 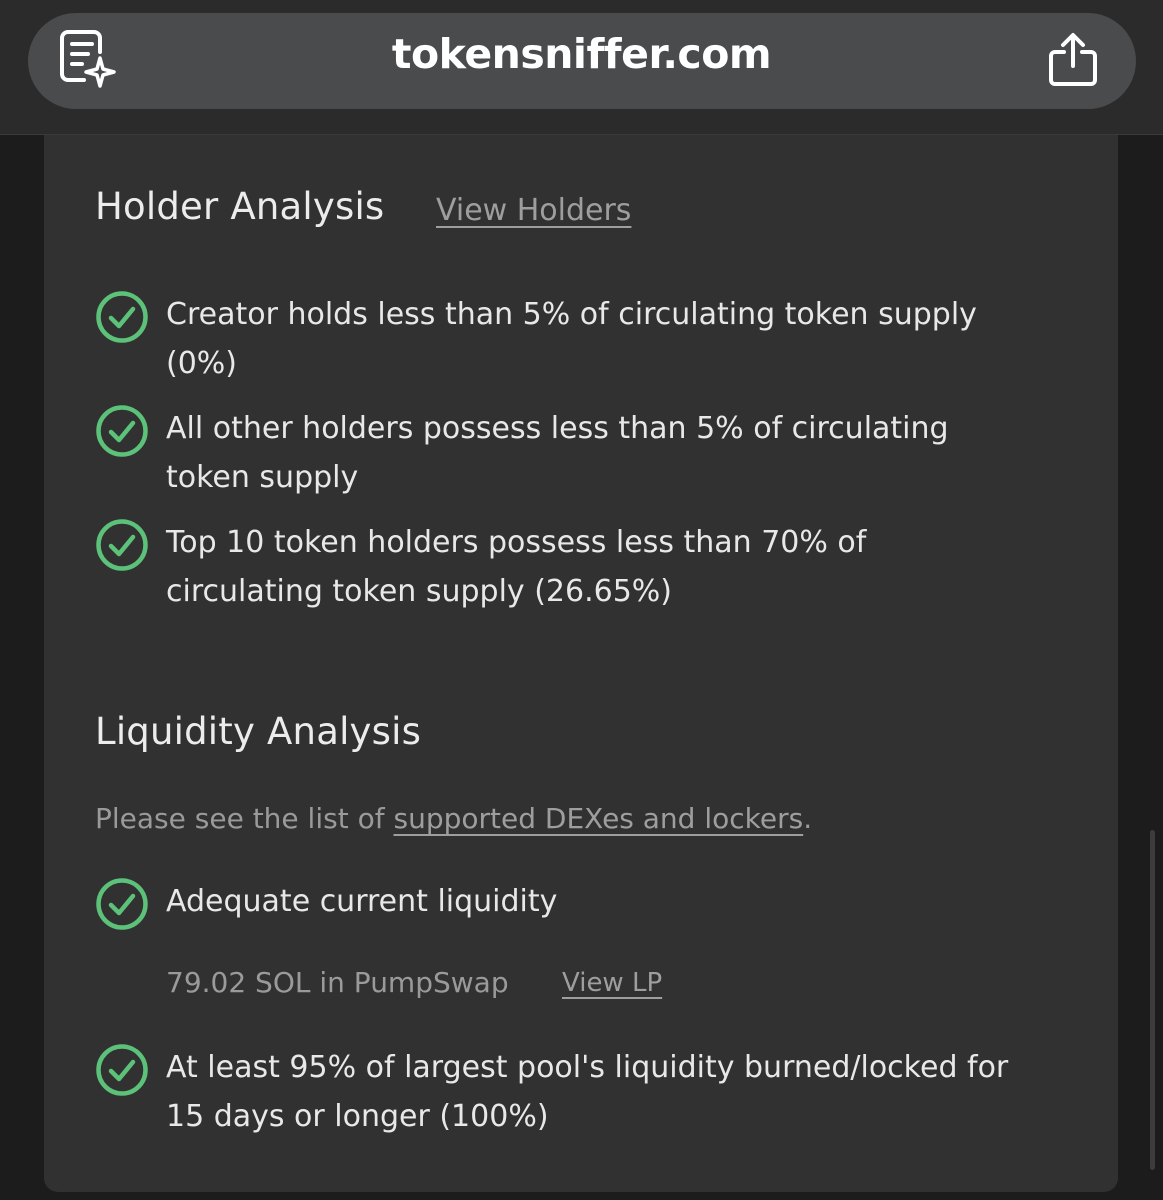 I want to click on dex-note-suffix: ., so click(x=808, y=818).